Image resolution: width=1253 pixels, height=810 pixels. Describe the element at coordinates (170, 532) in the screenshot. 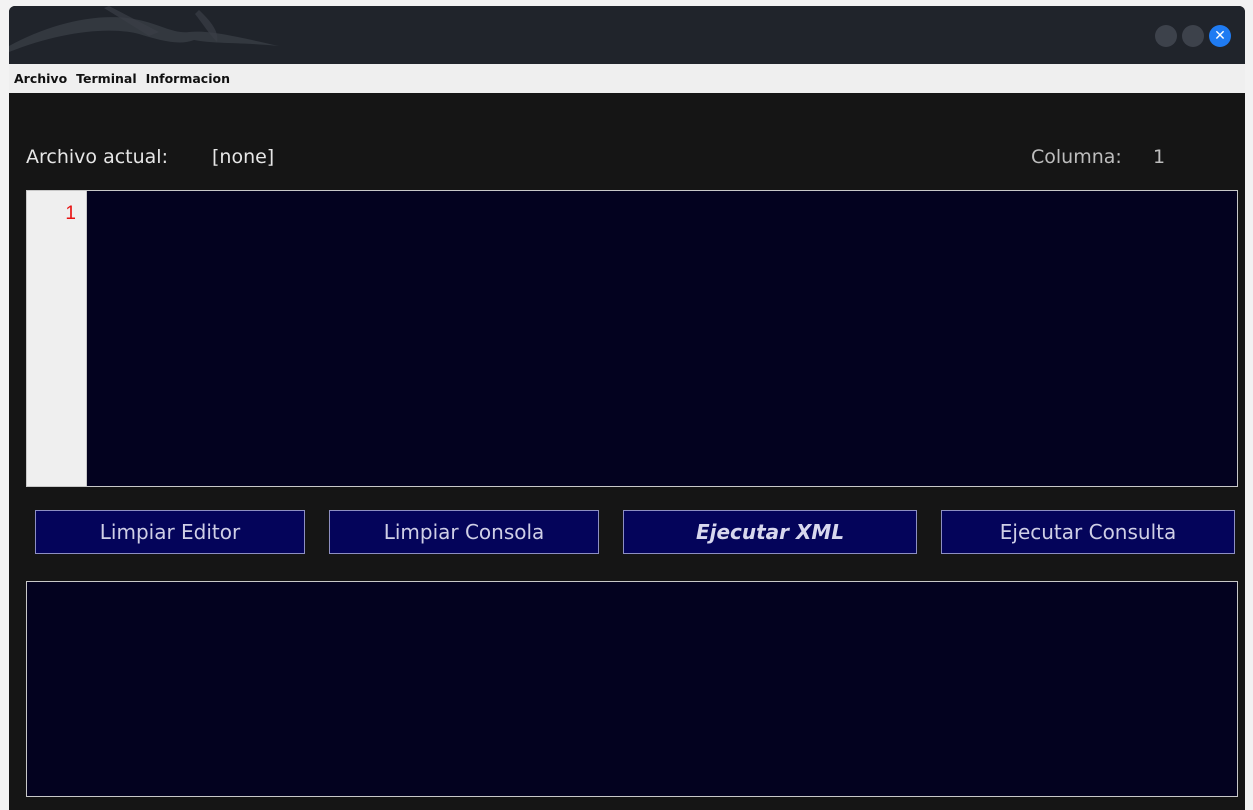

I see `clear-editor-button: Limpiar Editor` at that location.